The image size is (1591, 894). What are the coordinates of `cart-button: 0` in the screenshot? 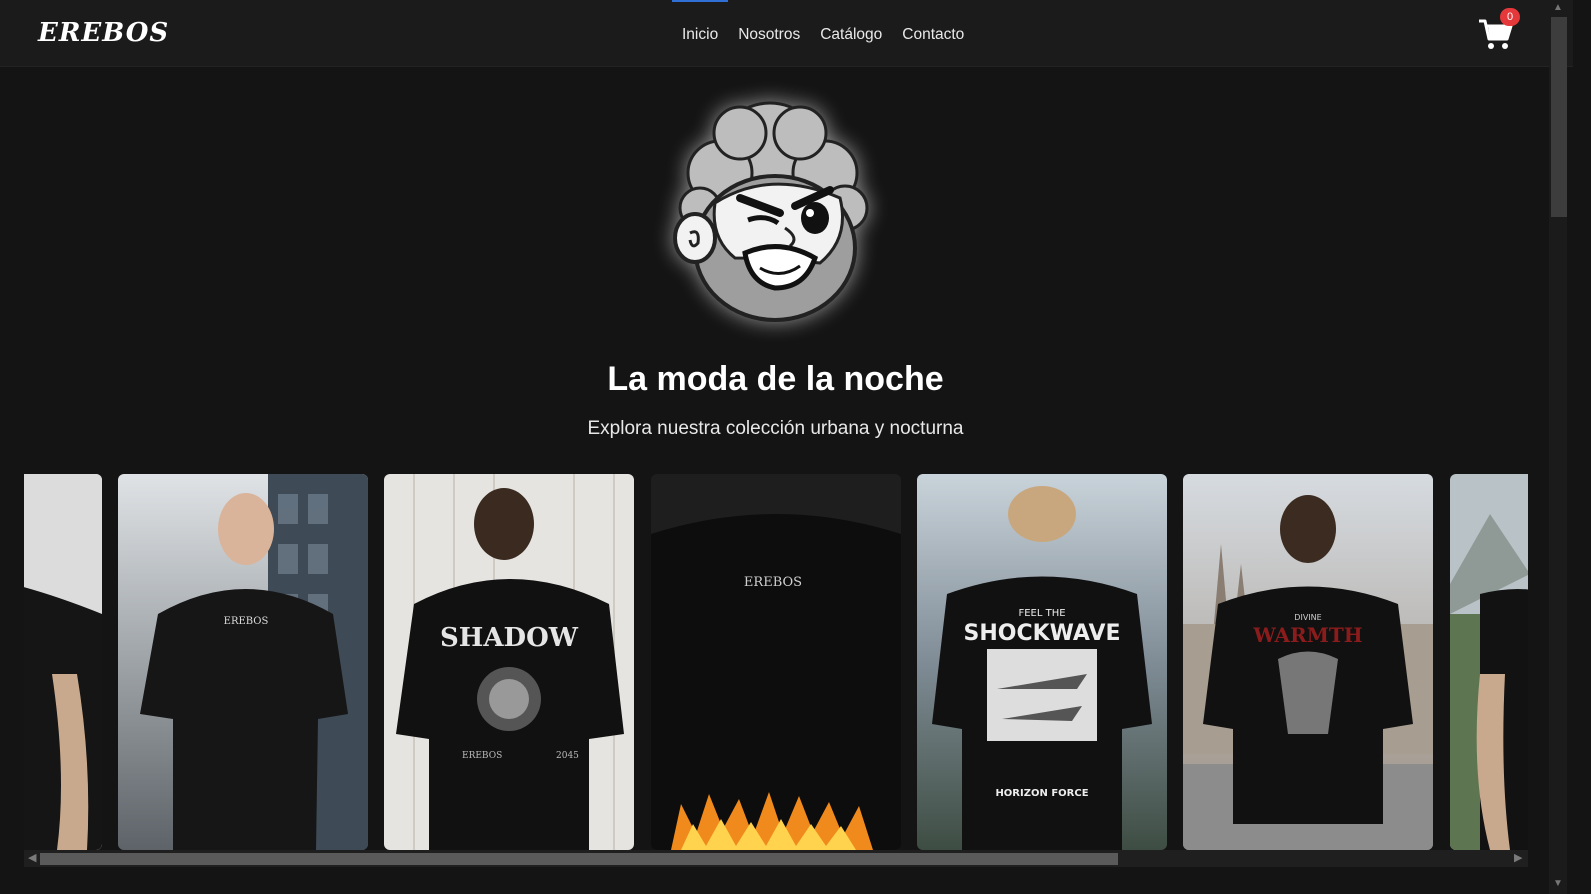 It's located at (1501, 32).